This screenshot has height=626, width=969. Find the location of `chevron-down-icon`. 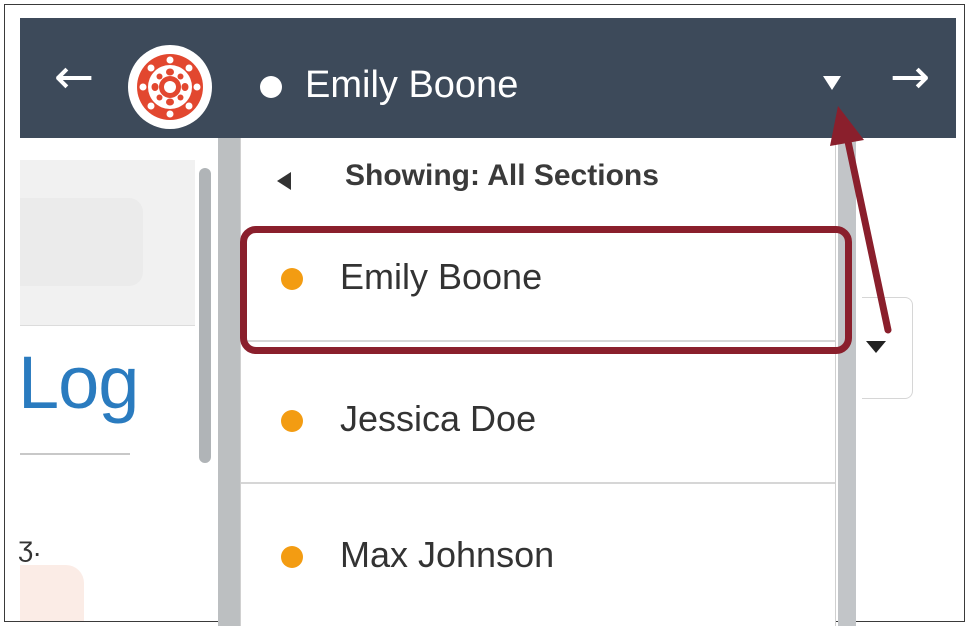

chevron-down-icon is located at coordinates (876, 347).